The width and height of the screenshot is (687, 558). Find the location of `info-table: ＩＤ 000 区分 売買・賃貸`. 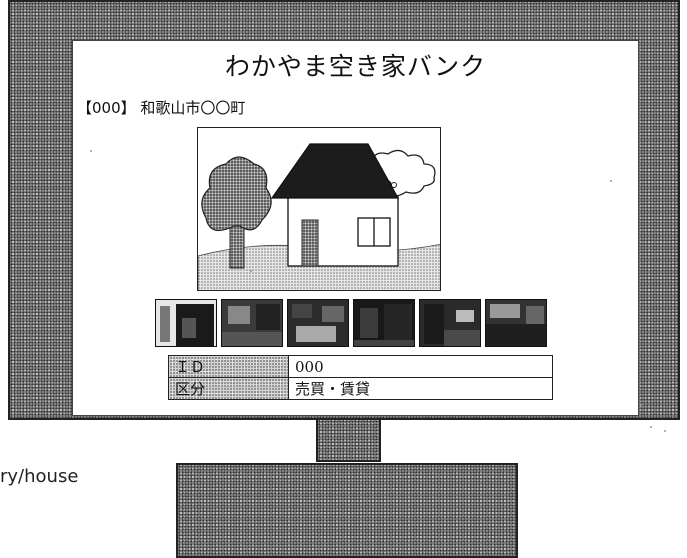

info-table: ＩＤ 000 区分 売買・賃貸 is located at coordinates (360, 377).